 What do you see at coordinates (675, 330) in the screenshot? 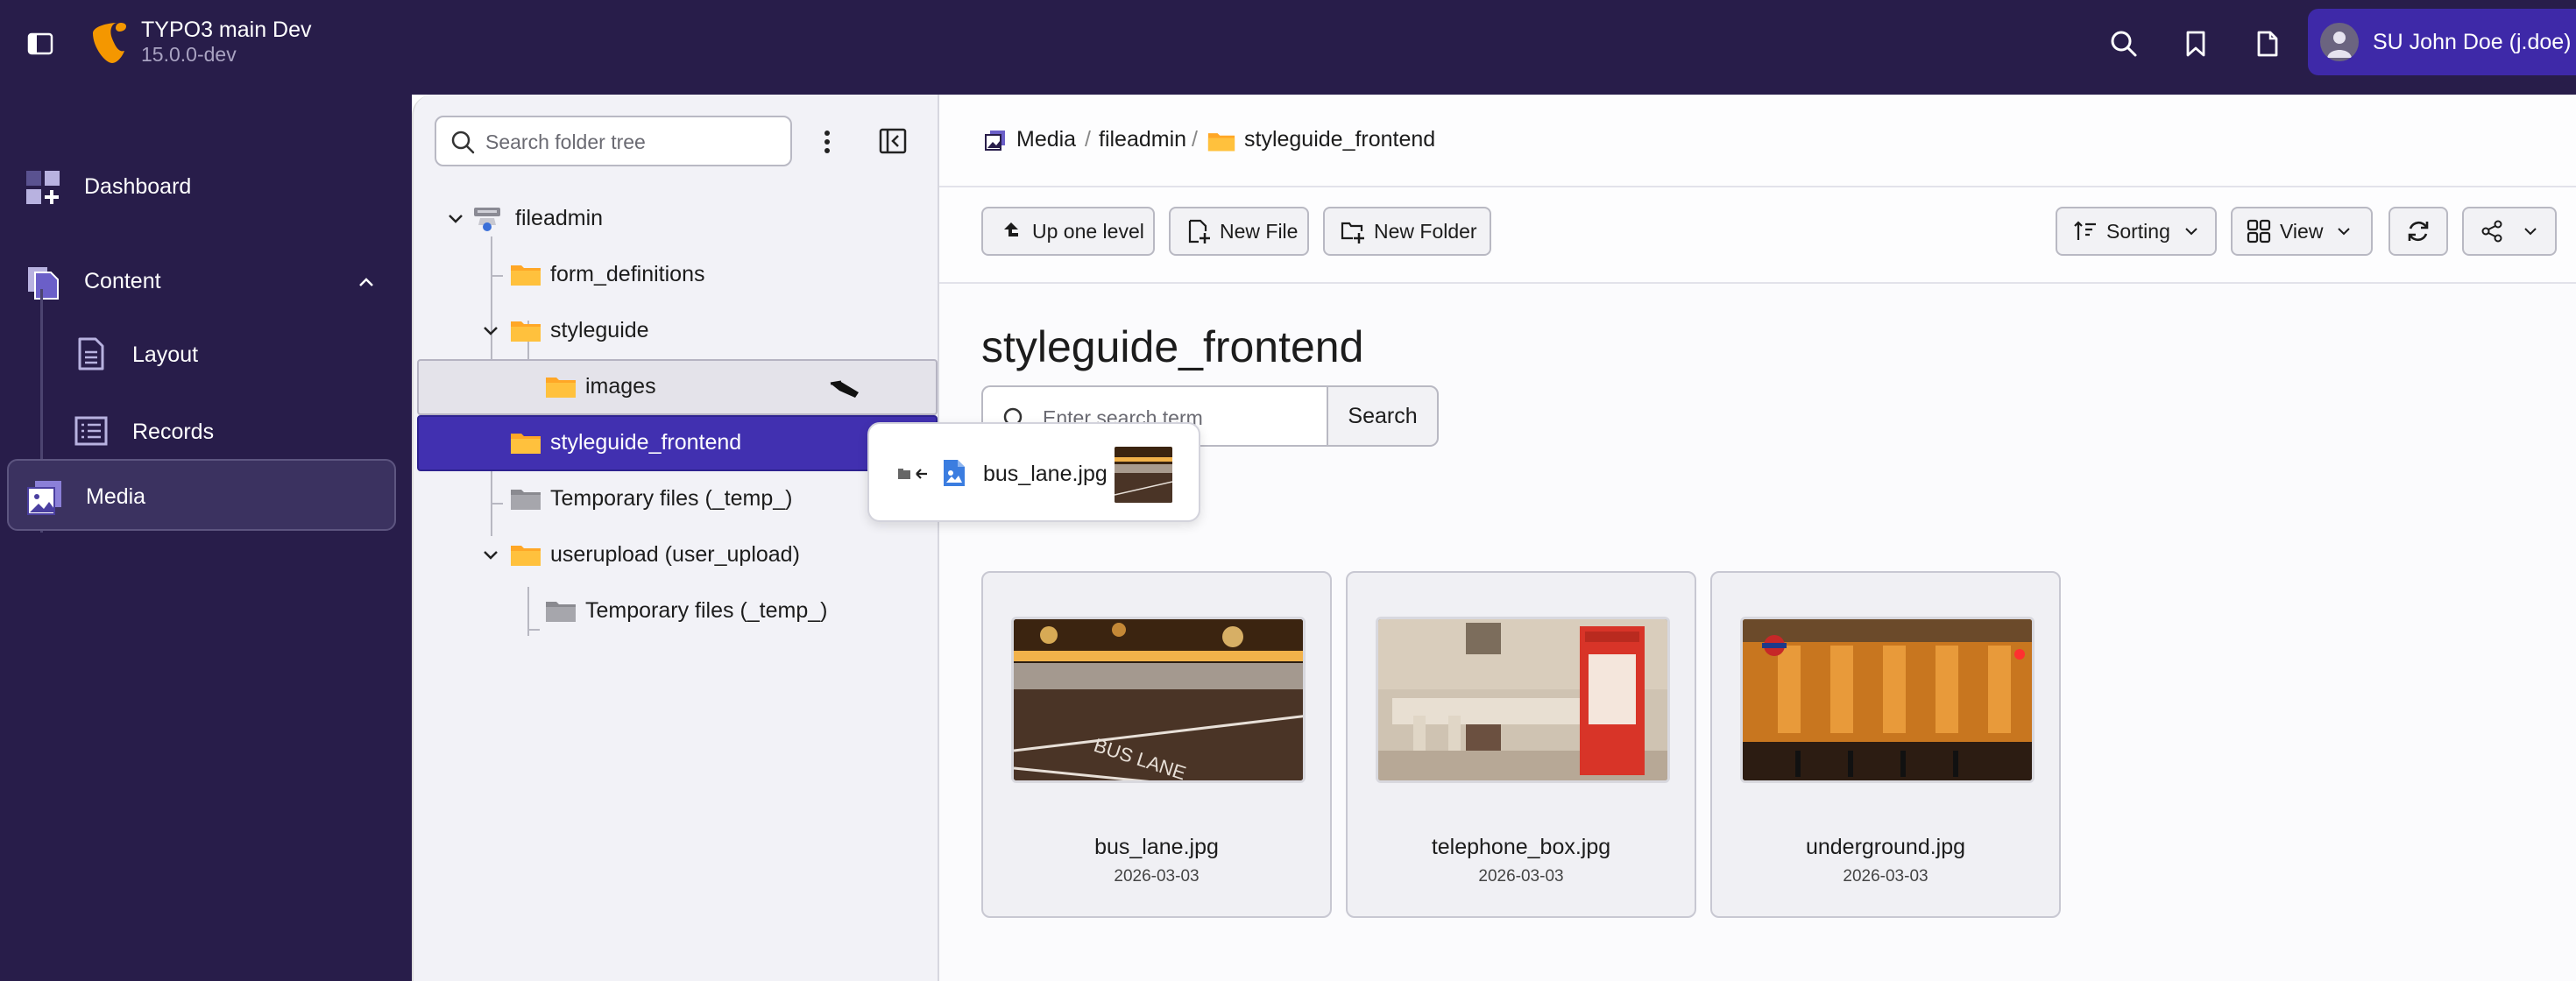
I see `tree-node-styleguide: styleguide` at bounding box center [675, 330].